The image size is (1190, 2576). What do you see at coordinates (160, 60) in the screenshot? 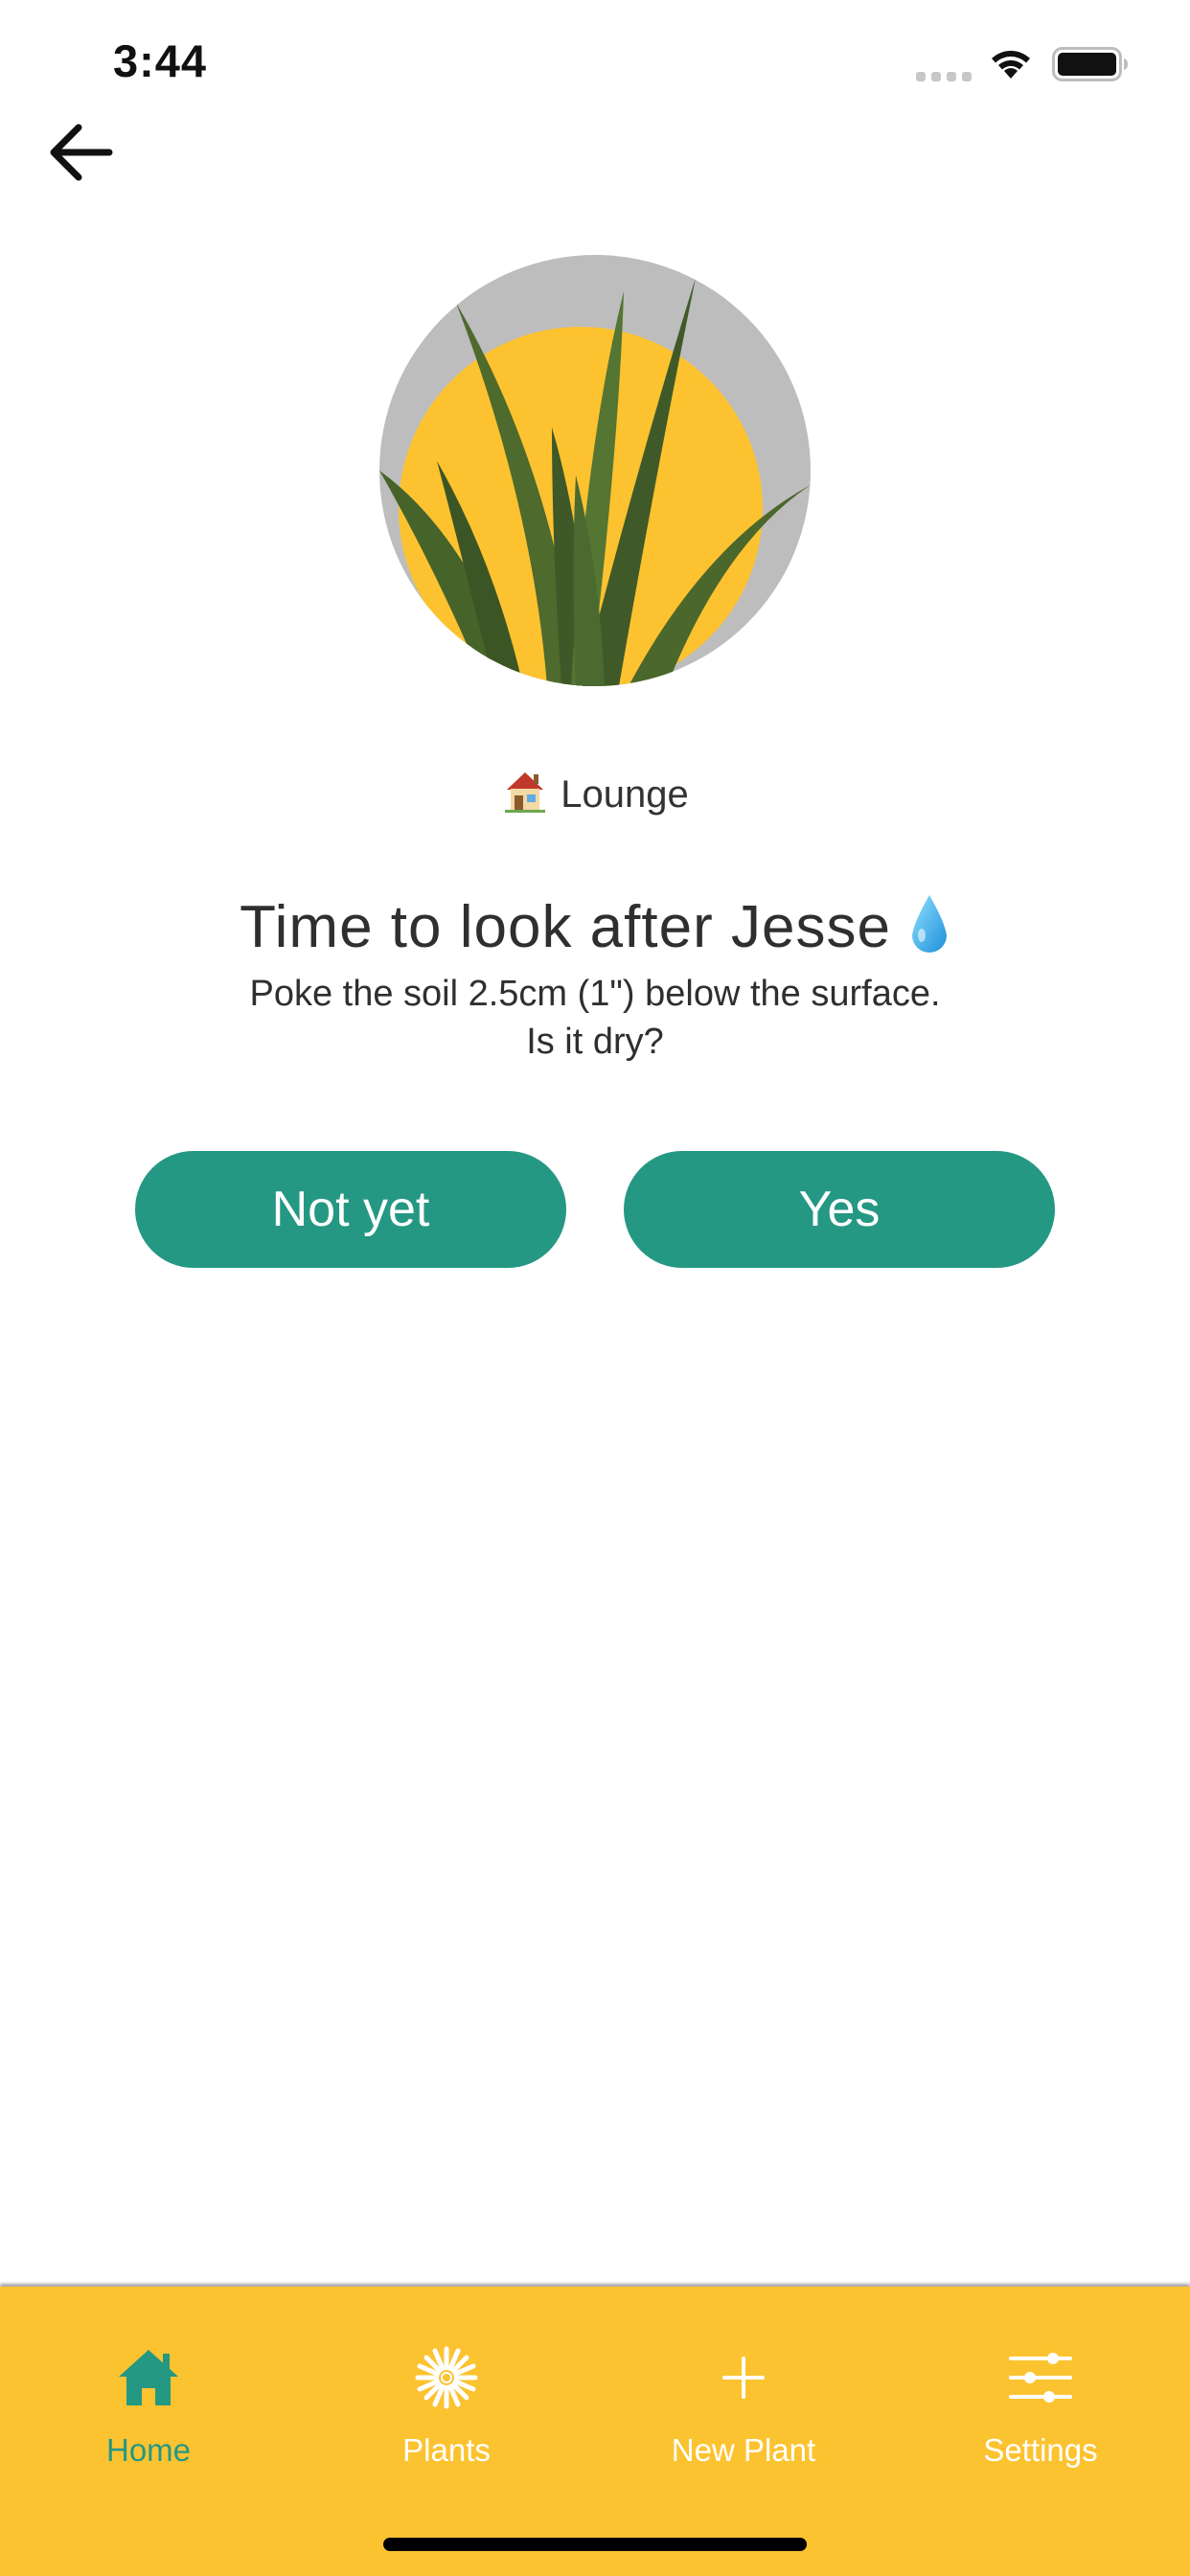
I see `status-time: 3:44` at bounding box center [160, 60].